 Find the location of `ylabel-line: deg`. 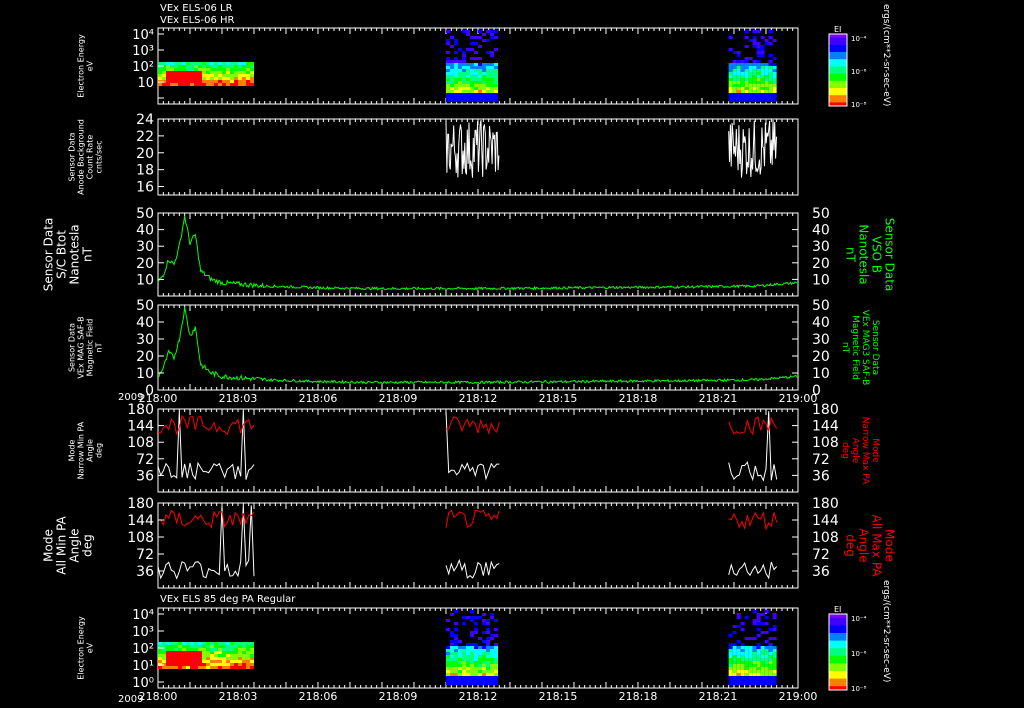

ylabel-line: deg is located at coordinates (88, 545).